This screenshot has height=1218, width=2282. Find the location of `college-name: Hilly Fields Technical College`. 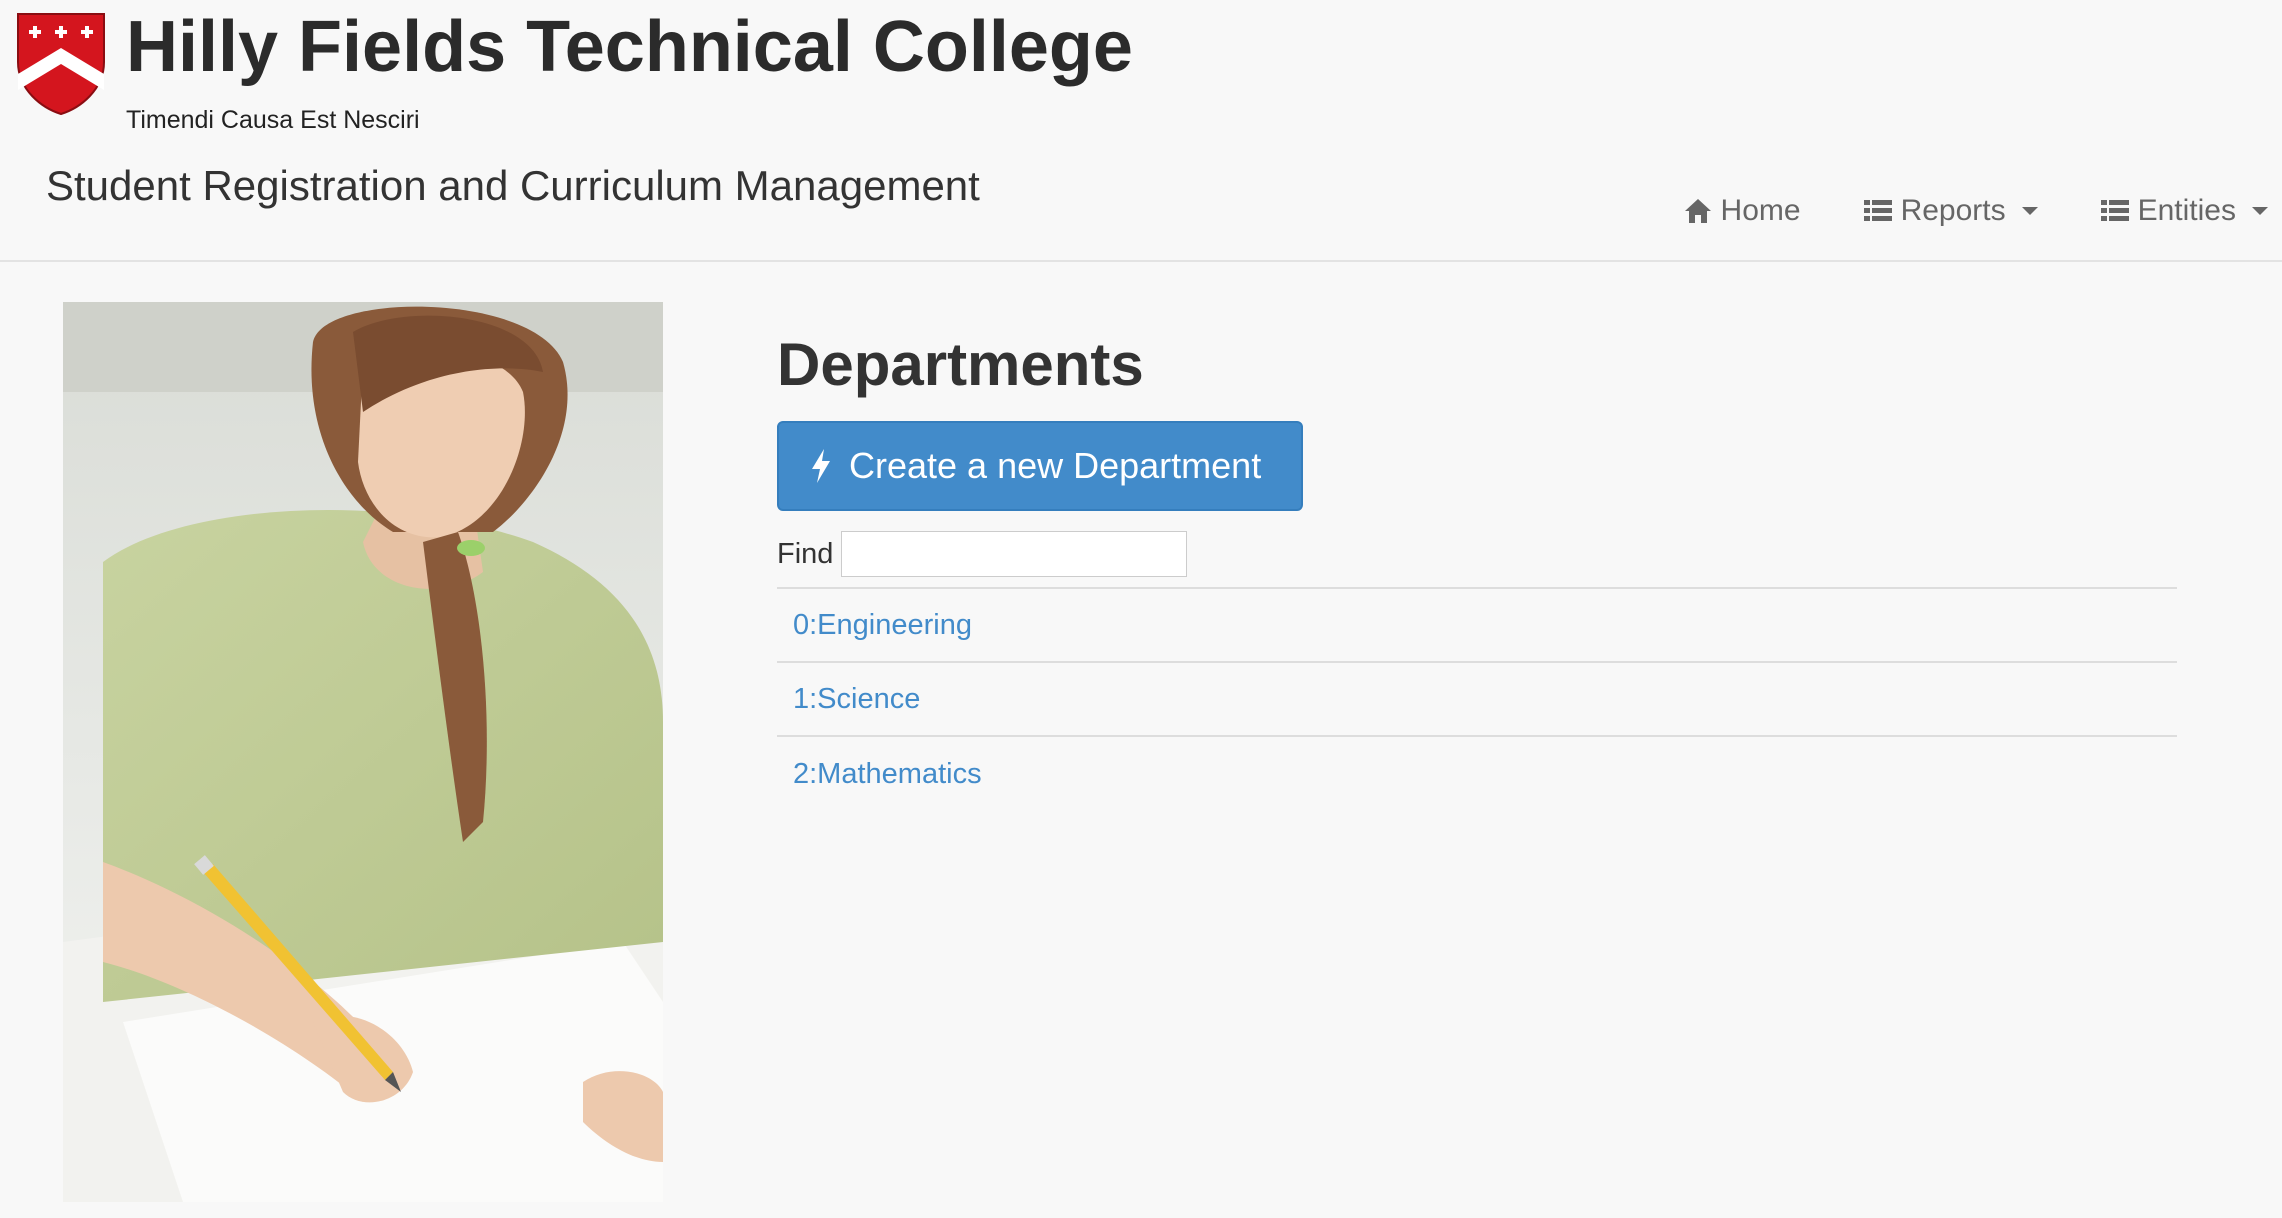

college-name: Hilly Fields Technical College is located at coordinates (629, 47).